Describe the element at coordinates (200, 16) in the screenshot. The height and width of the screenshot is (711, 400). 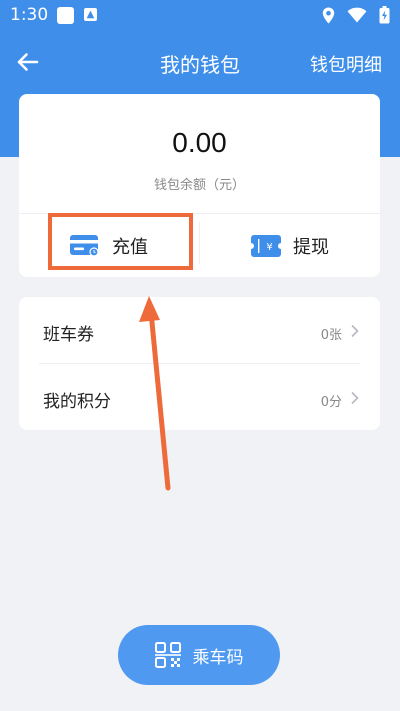
I see `status-bar: 1:30 ▲` at that location.